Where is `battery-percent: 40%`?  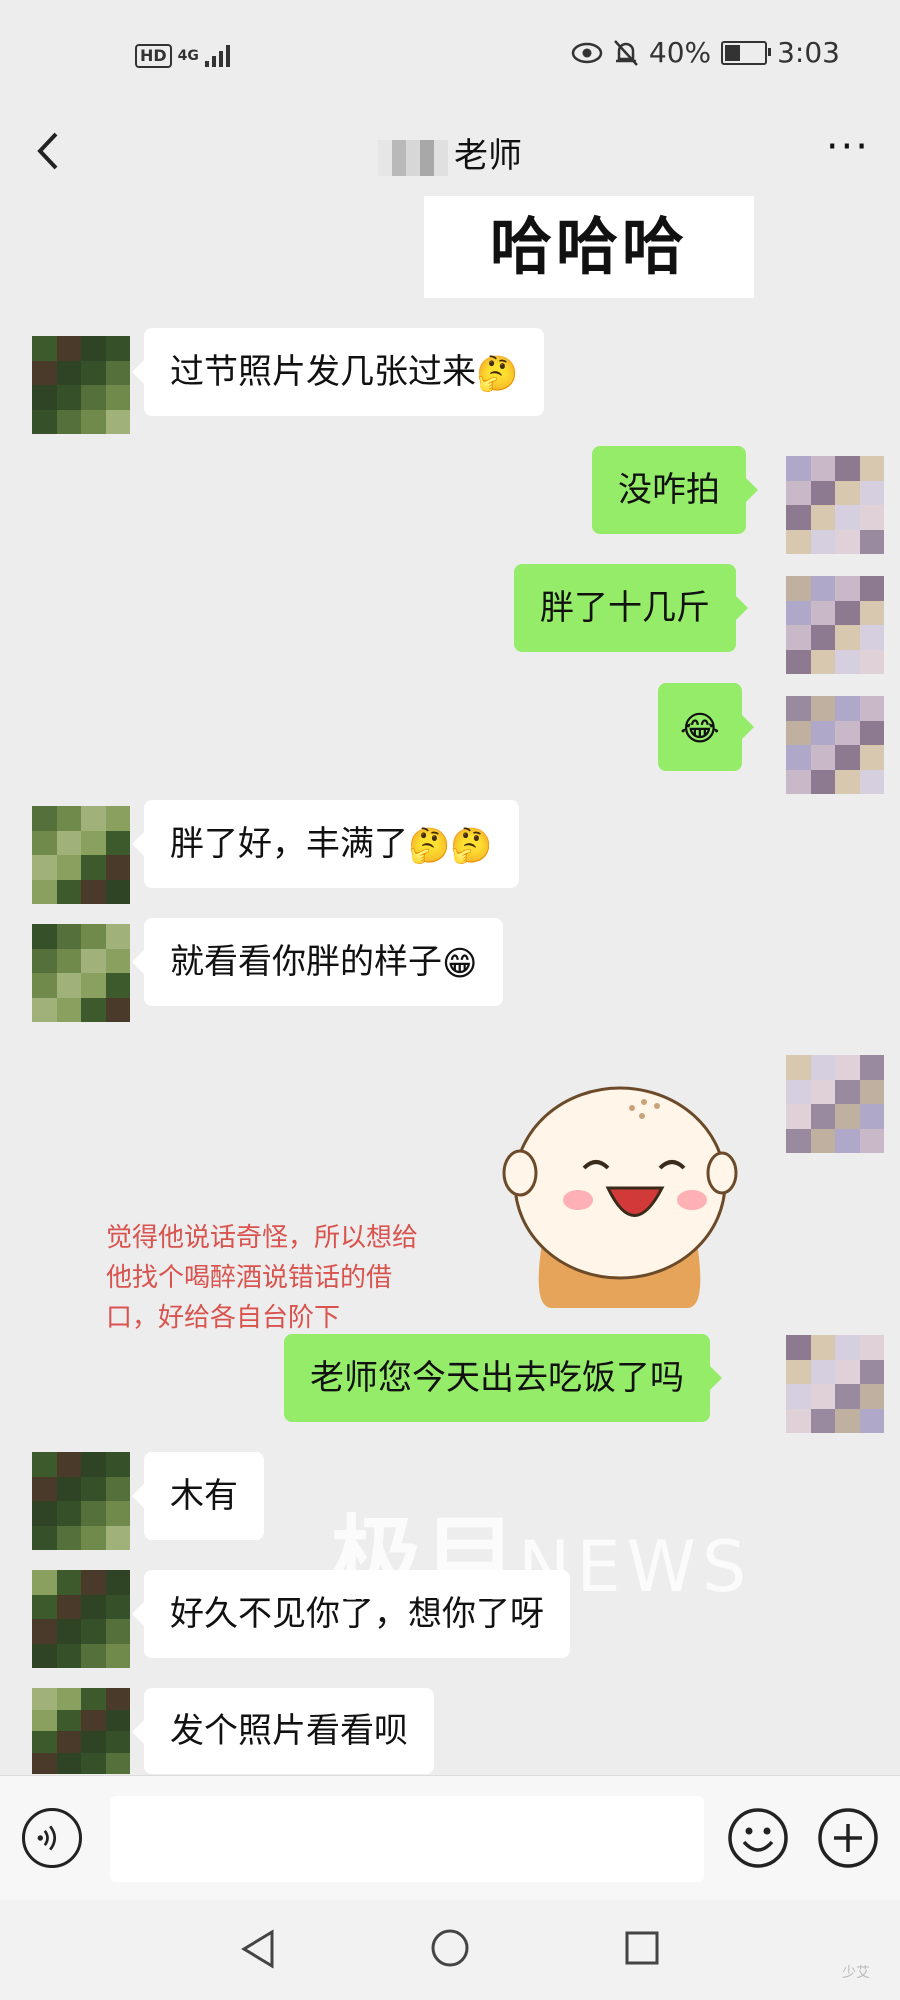
battery-percent: 40% is located at coordinates (680, 52).